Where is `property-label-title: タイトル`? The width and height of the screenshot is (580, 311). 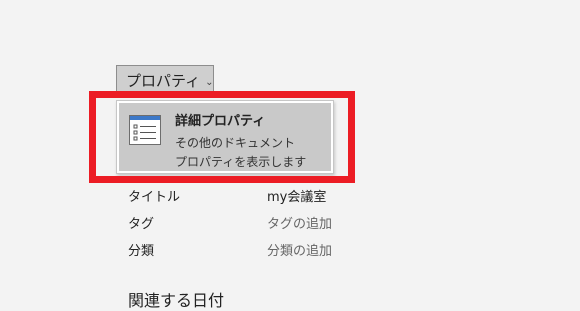
property-label-title: タイトル is located at coordinates (154, 197).